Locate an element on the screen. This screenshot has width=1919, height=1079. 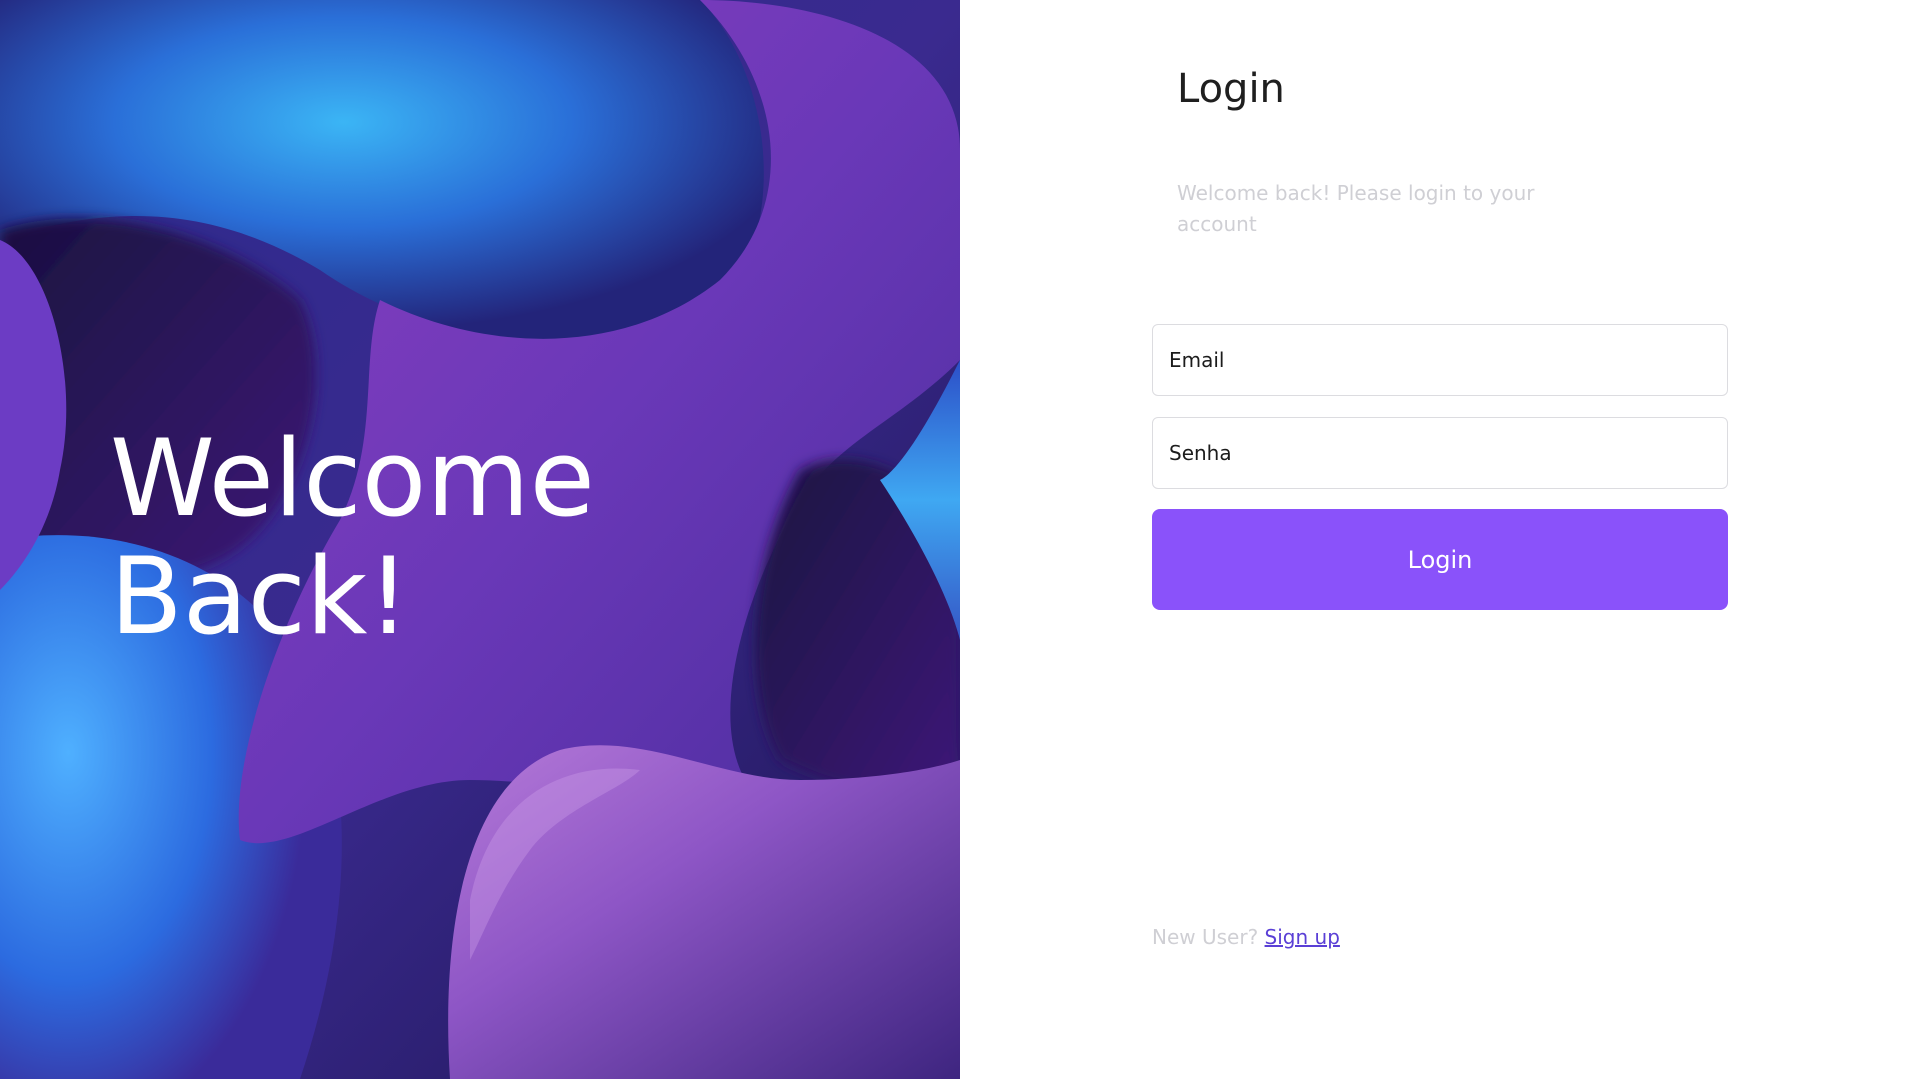
login-heading: Login is located at coordinates (1231, 89).